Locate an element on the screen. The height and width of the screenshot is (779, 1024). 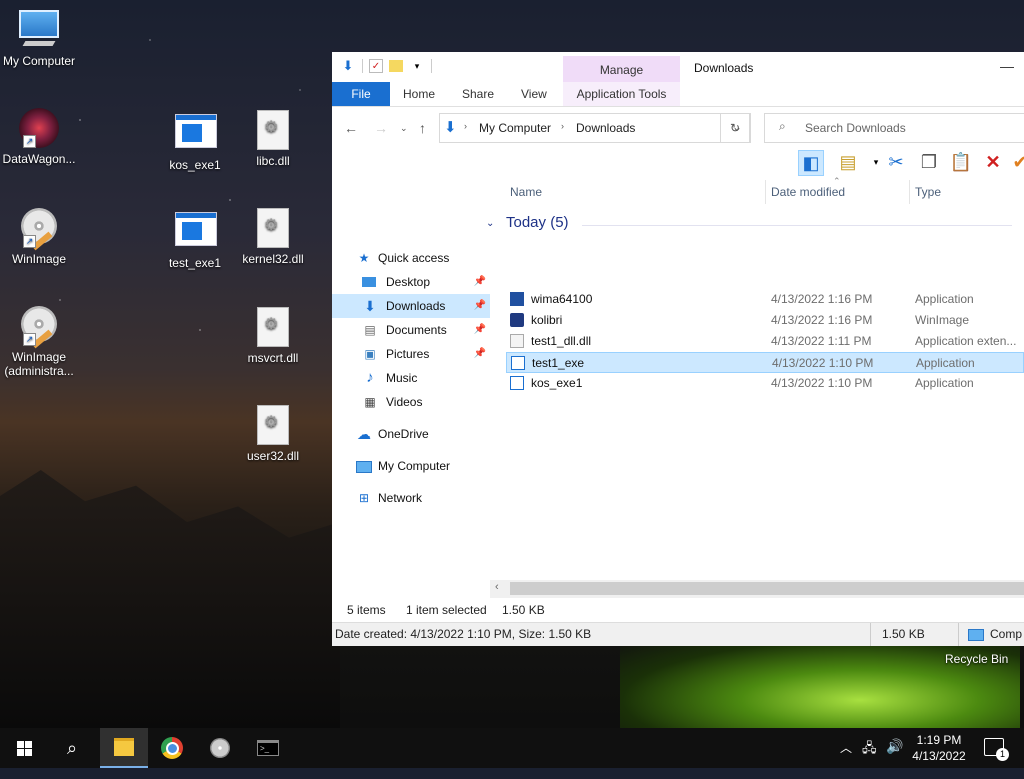
nav-videos: ▦ Videos is located at coordinates (411, 402).